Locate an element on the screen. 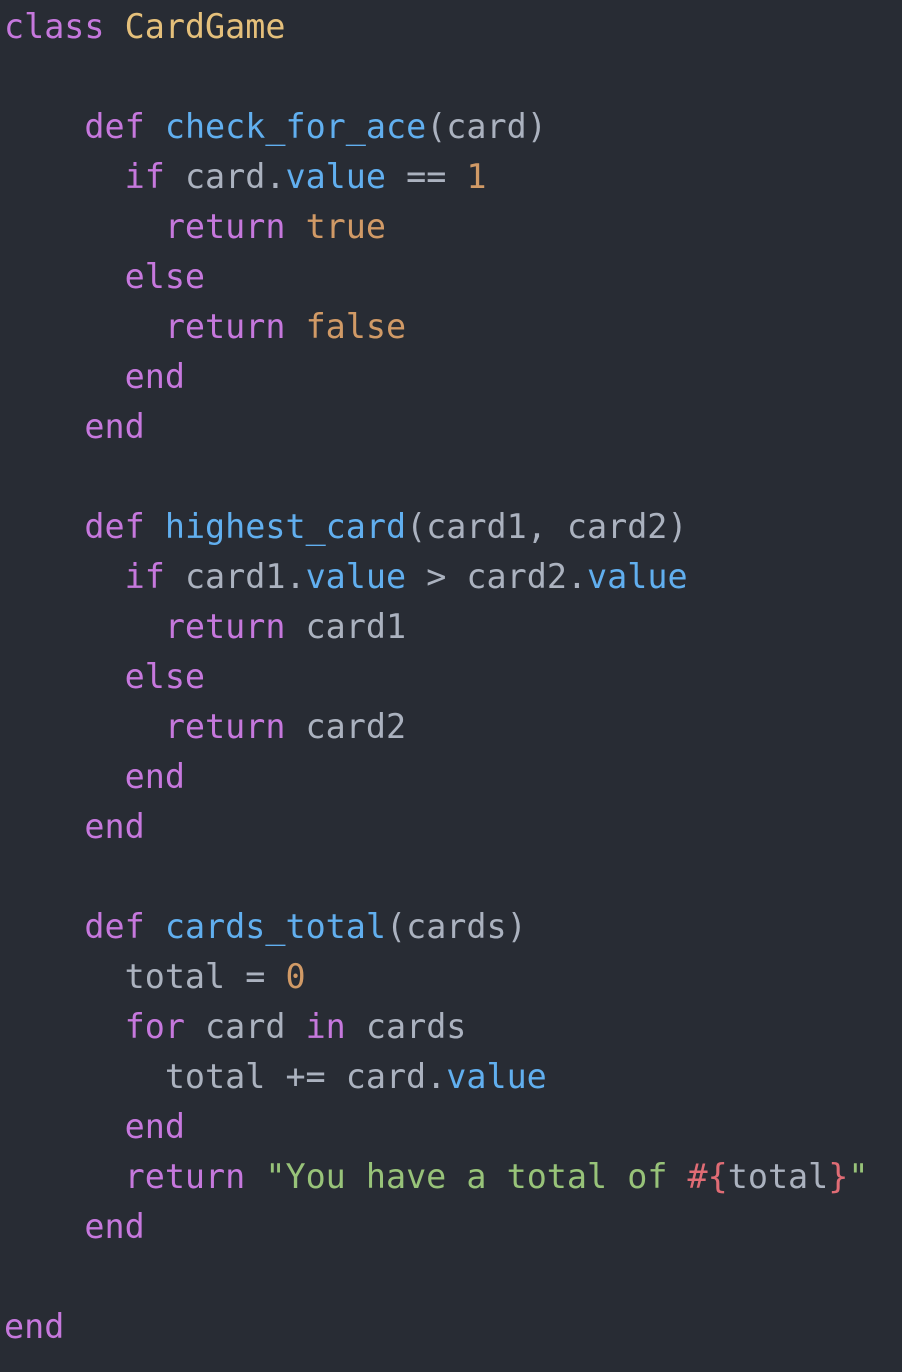 This screenshot has width=902, height=1372. code-line: def check_for_ace(card) is located at coordinates (436, 127).